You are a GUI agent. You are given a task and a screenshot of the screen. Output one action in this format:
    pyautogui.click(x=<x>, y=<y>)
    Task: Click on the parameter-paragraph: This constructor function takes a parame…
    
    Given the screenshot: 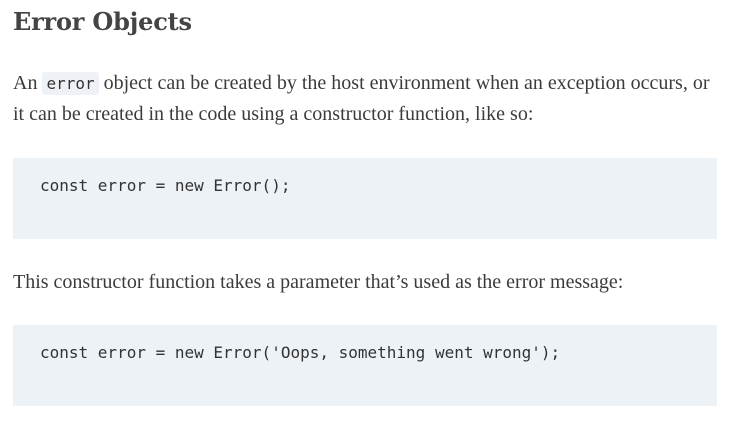 What is the action you would take?
    pyautogui.click(x=318, y=282)
    